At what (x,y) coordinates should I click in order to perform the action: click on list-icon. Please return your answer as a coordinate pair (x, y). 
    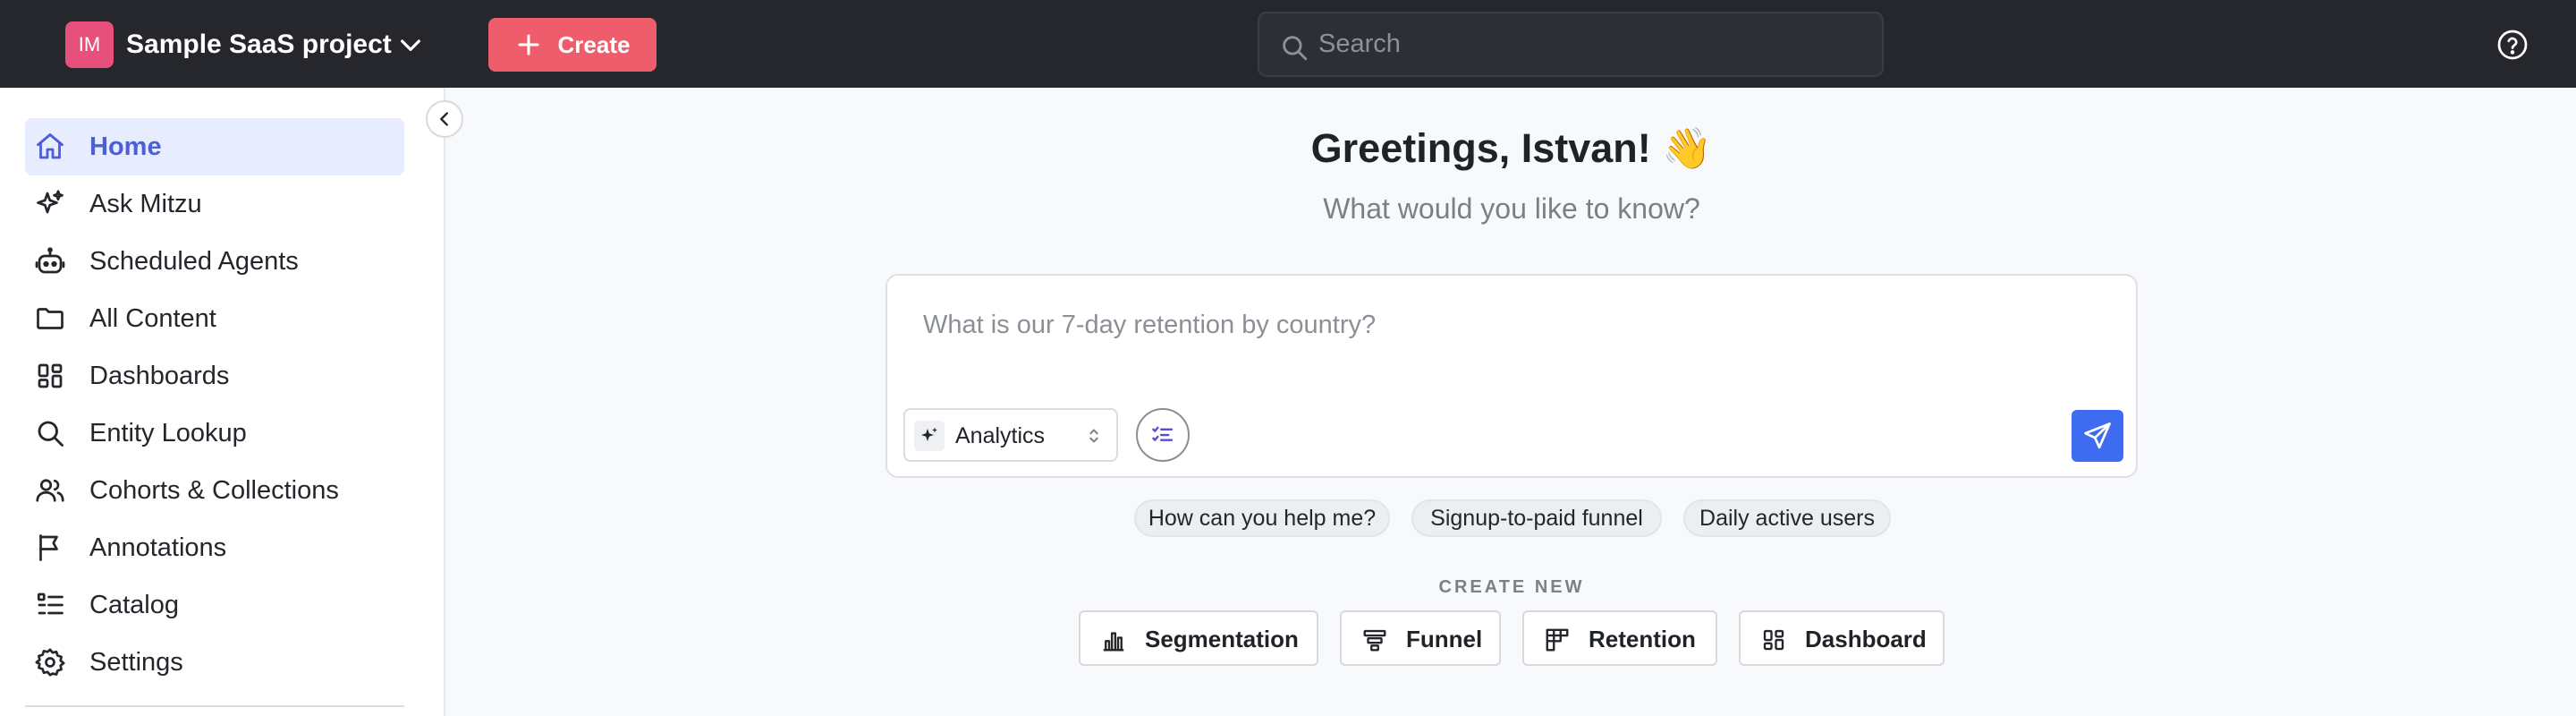
    Looking at the image, I should click on (50, 603).